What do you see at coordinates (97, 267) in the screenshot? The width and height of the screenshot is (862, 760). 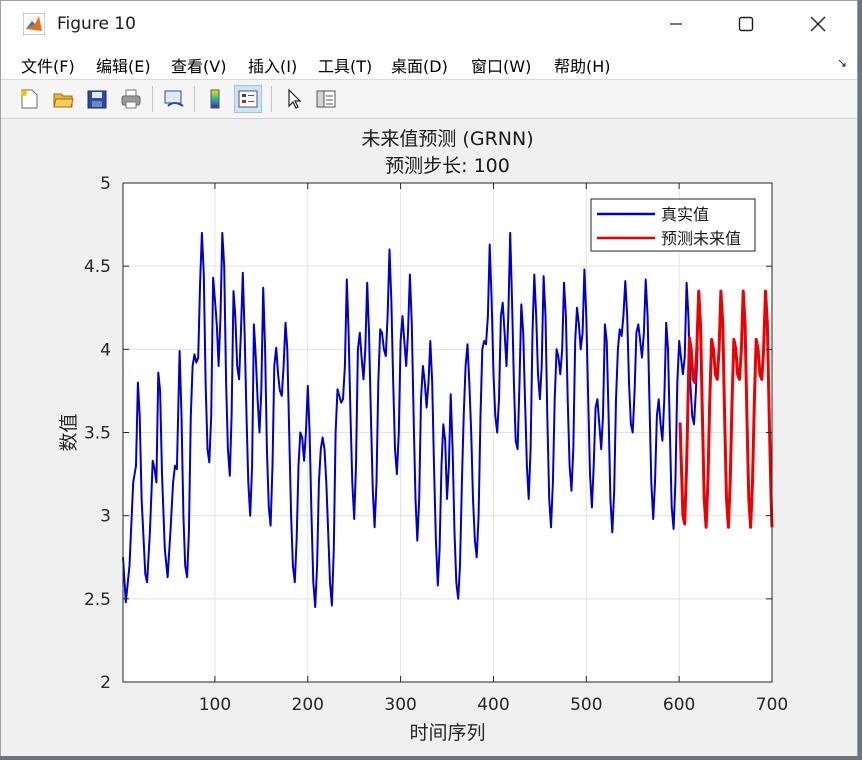 I see `y-tick-label: 4.5` at bounding box center [97, 267].